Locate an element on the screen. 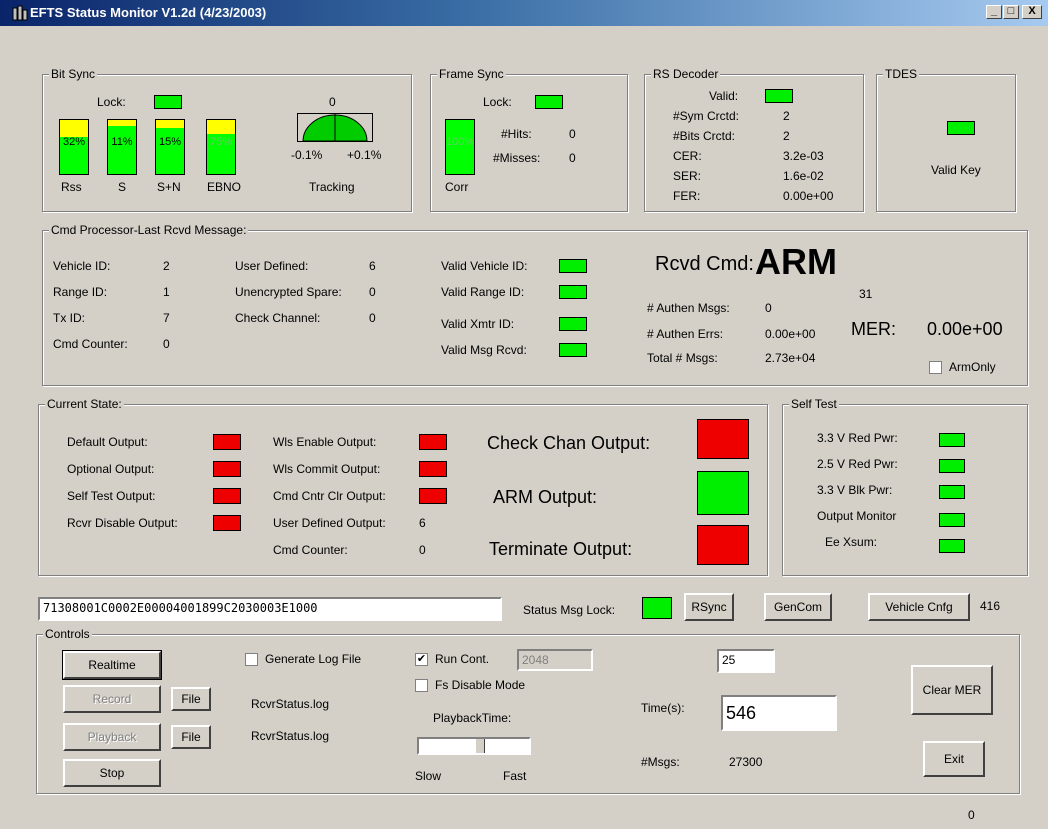 The image size is (1048, 829). rs-row-label: CER: is located at coordinates (687, 156).